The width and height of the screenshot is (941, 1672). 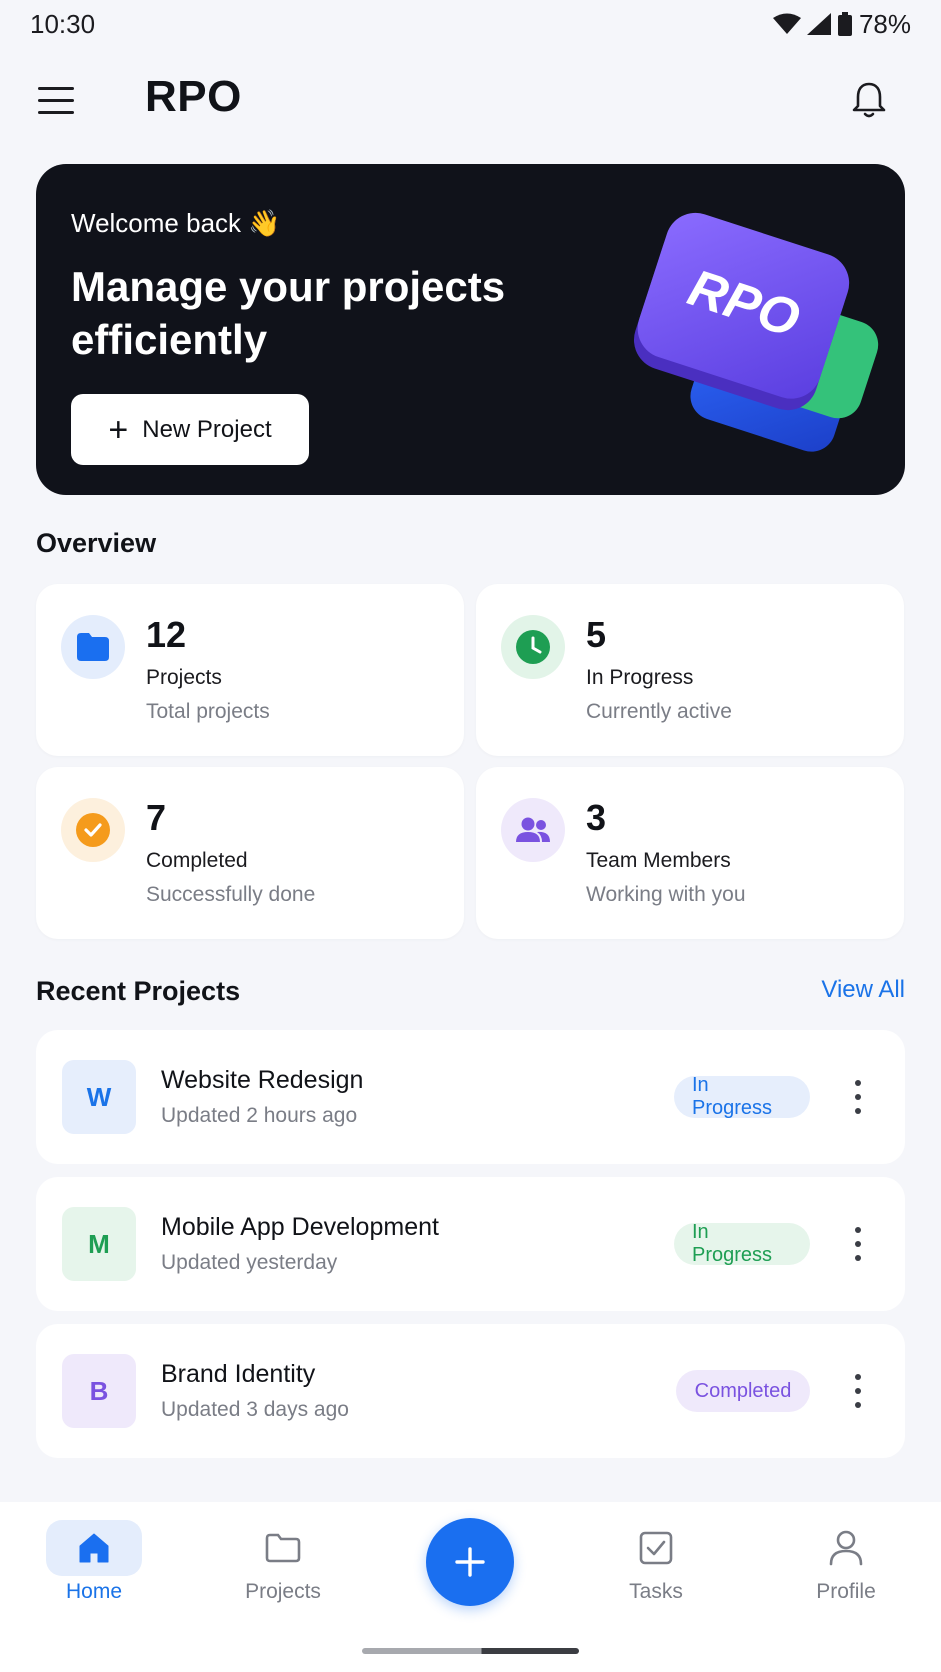 What do you see at coordinates (300, 1227) in the screenshot?
I see `project-name: Mobile App Development` at bounding box center [300, 1227].